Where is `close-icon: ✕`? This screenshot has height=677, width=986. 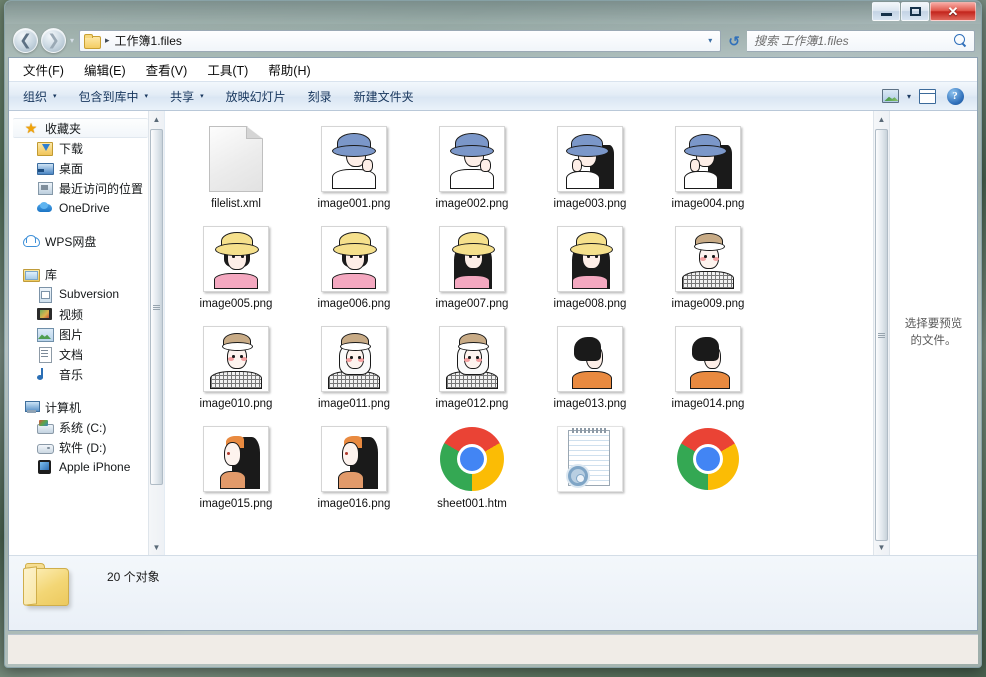
close-icon: ✕ is located at coordinates (953, 11).